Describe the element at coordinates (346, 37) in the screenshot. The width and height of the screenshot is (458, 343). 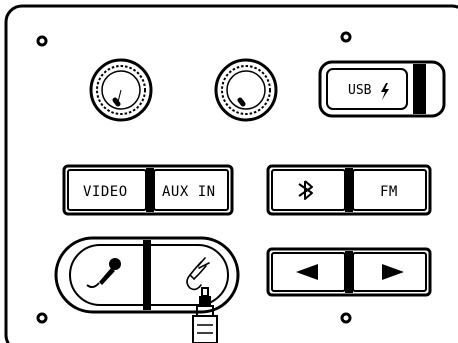
I see `screw-hole-top-right` at that location.